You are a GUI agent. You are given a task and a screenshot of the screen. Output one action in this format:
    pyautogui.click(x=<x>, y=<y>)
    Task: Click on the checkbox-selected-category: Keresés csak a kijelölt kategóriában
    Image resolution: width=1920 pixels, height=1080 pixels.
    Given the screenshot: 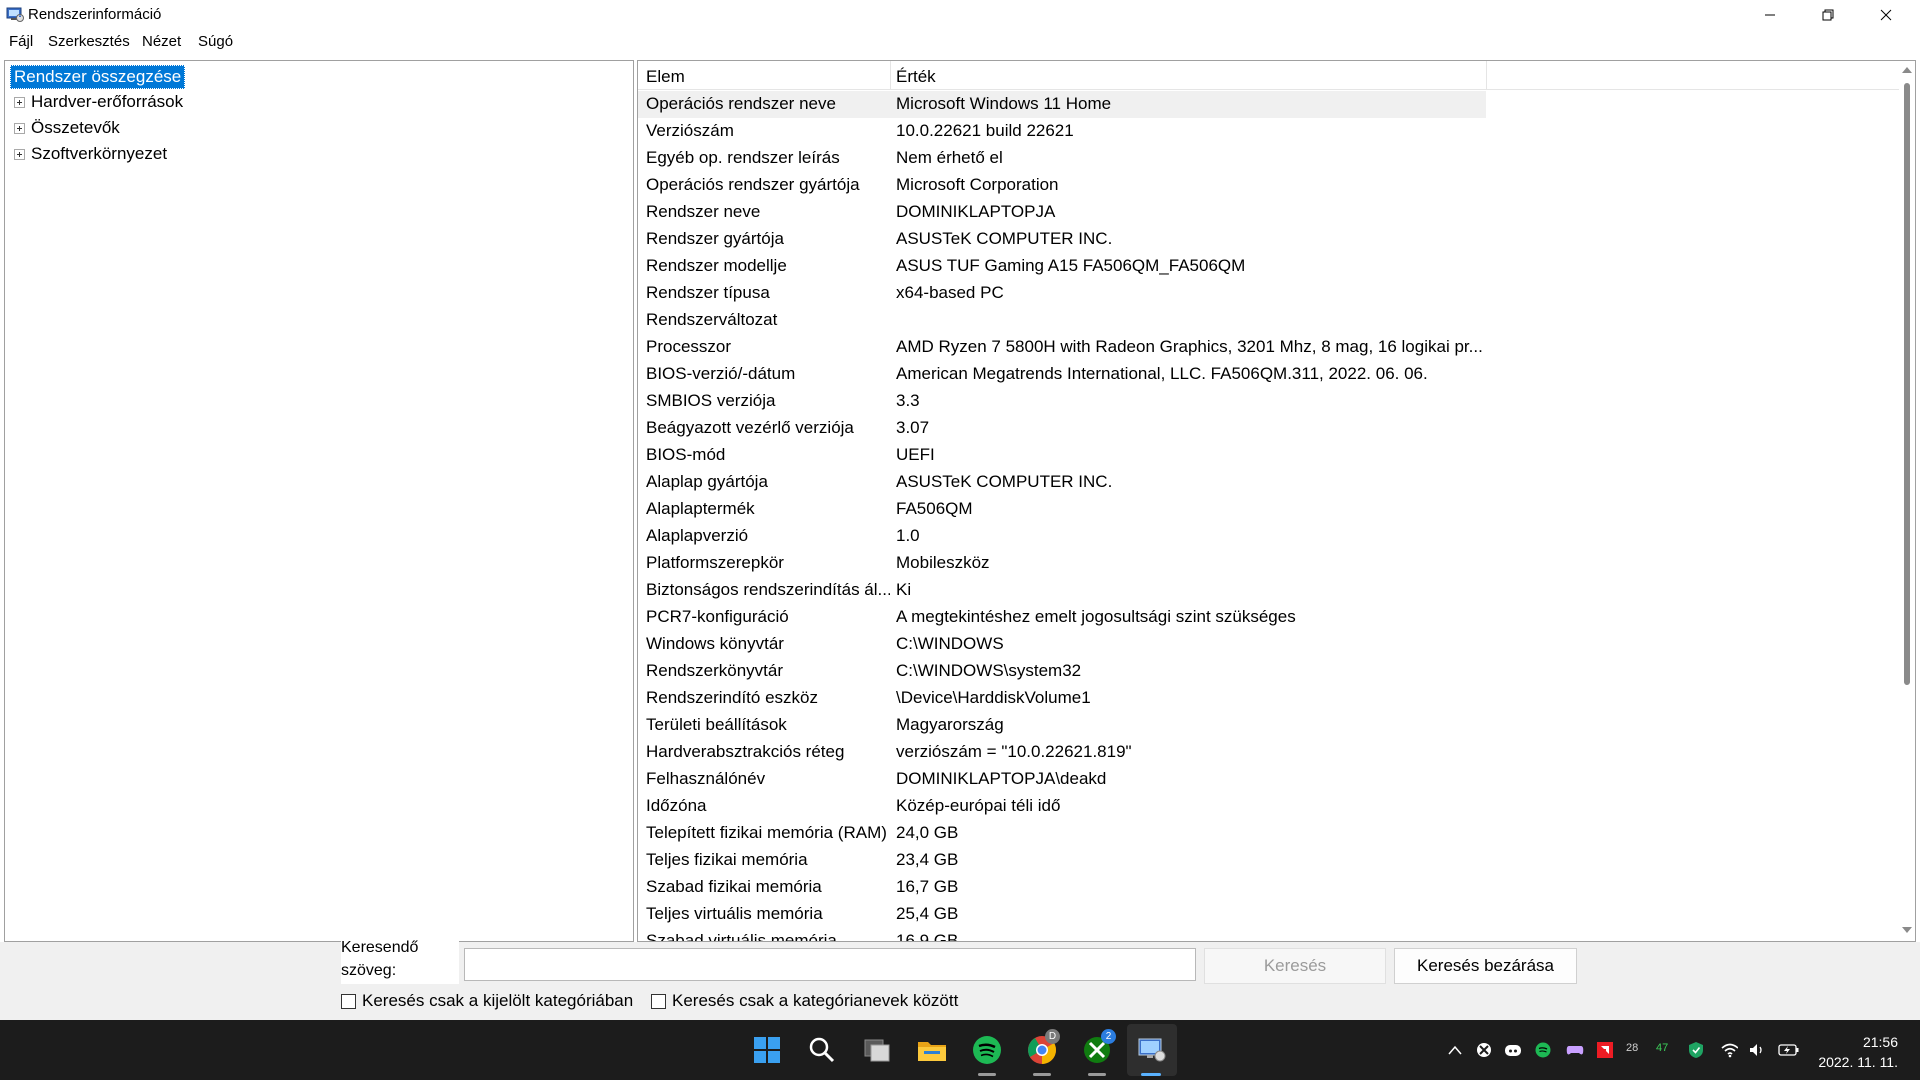 What is the action you would take?
    pyautogui.click(x=487, y=1001)
    